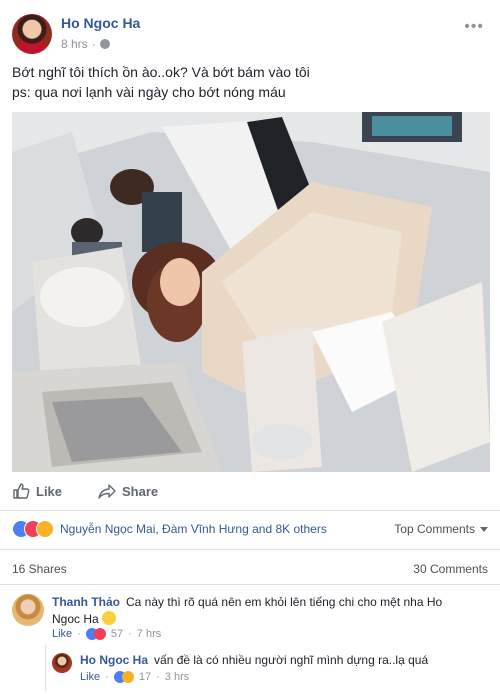  I want to click on reaction-icons, so click(33, 529).